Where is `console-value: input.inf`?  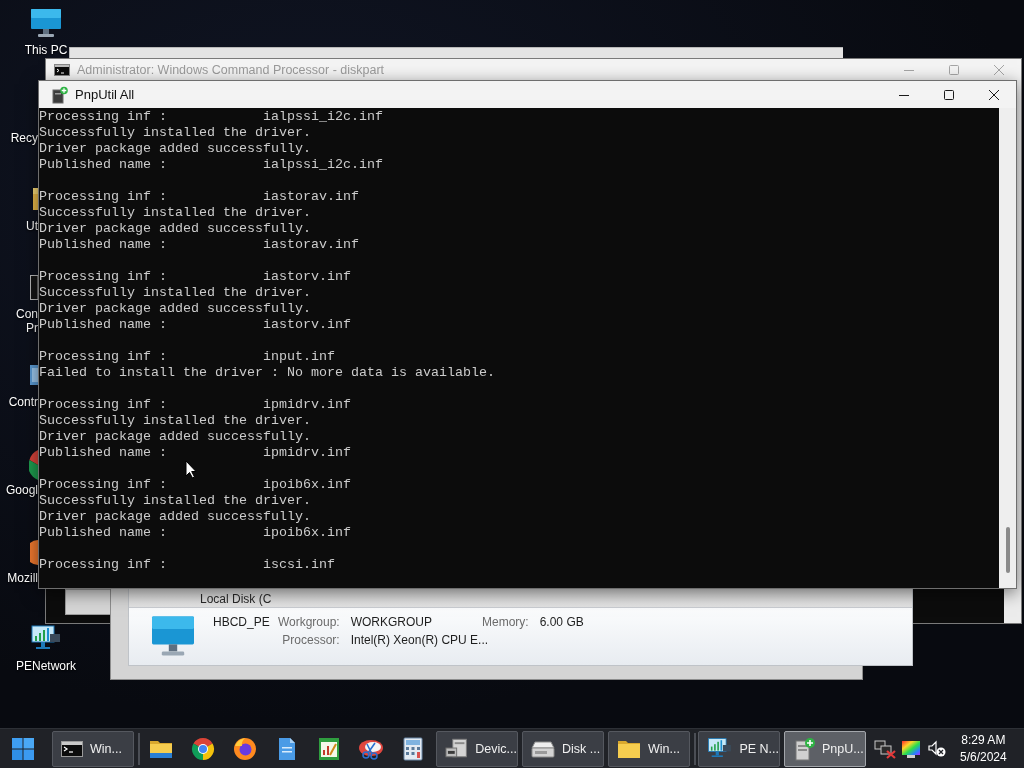 console-value: input.inf is located at coordinates (298, 357).